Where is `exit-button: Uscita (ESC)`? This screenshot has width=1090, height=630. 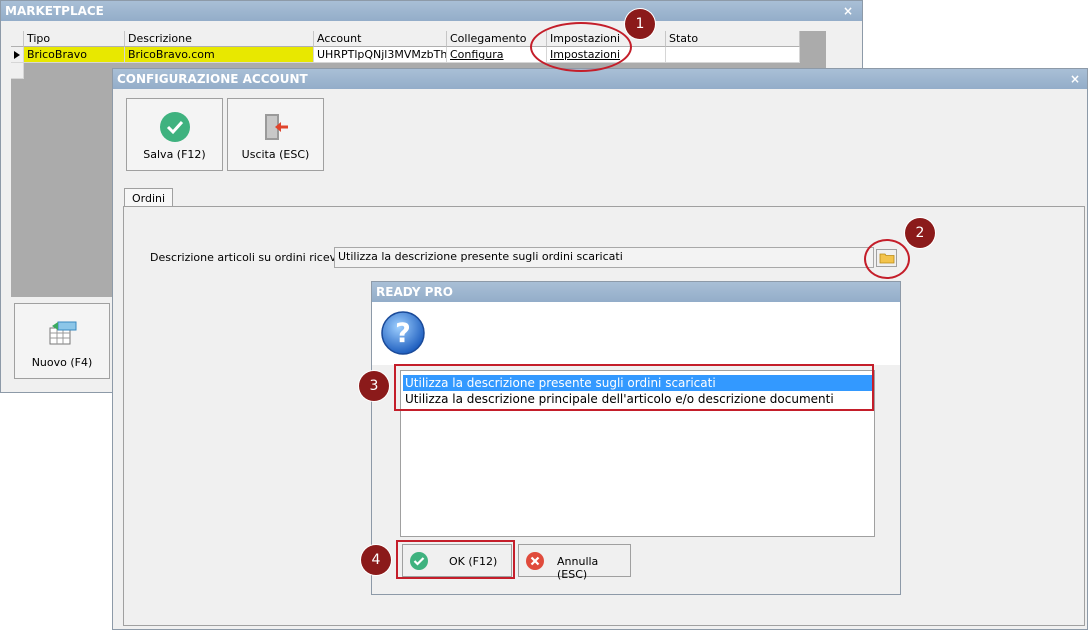 exit-button: Uscita (ESC) is located at coordinates (275, 134).